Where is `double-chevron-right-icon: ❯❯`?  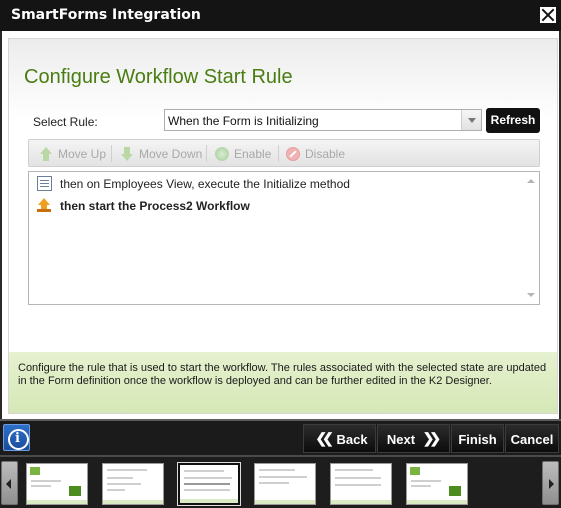
double-chevron-right-icon: ❯❯ is located at coordinates (432, 438).